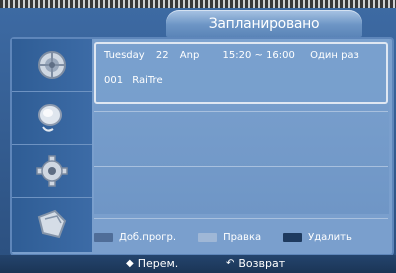 The image size is (396, 273). Describe the element at coordinates (208, 237) in the screenshot. I see `light-key-swatch` at that location.